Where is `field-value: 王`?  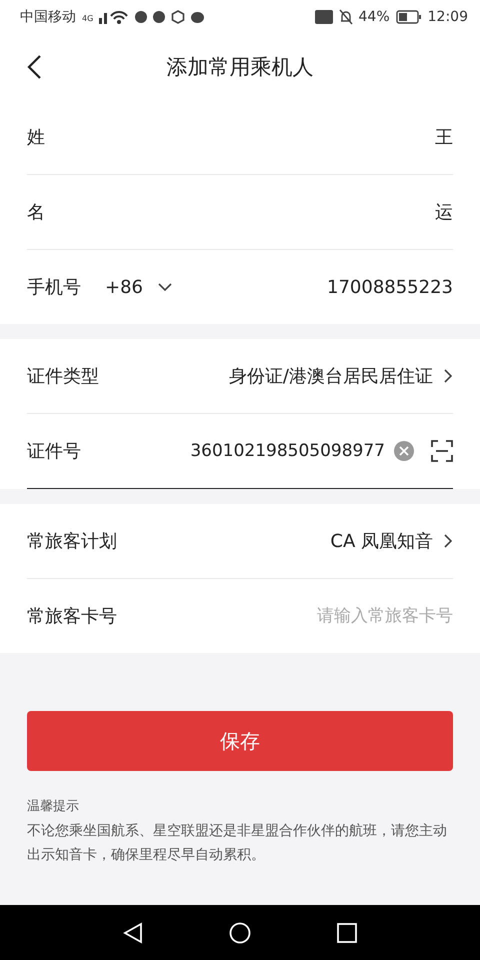
field-value: 王 is located at coordinates (444, 137).